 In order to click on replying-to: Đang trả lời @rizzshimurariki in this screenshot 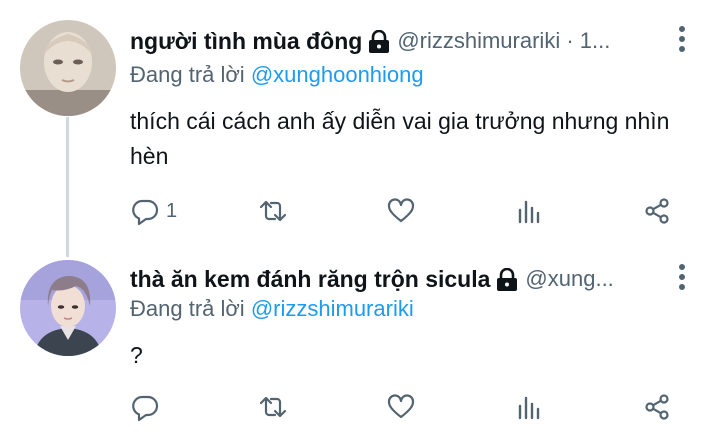, I will do `click(272, 309)`.